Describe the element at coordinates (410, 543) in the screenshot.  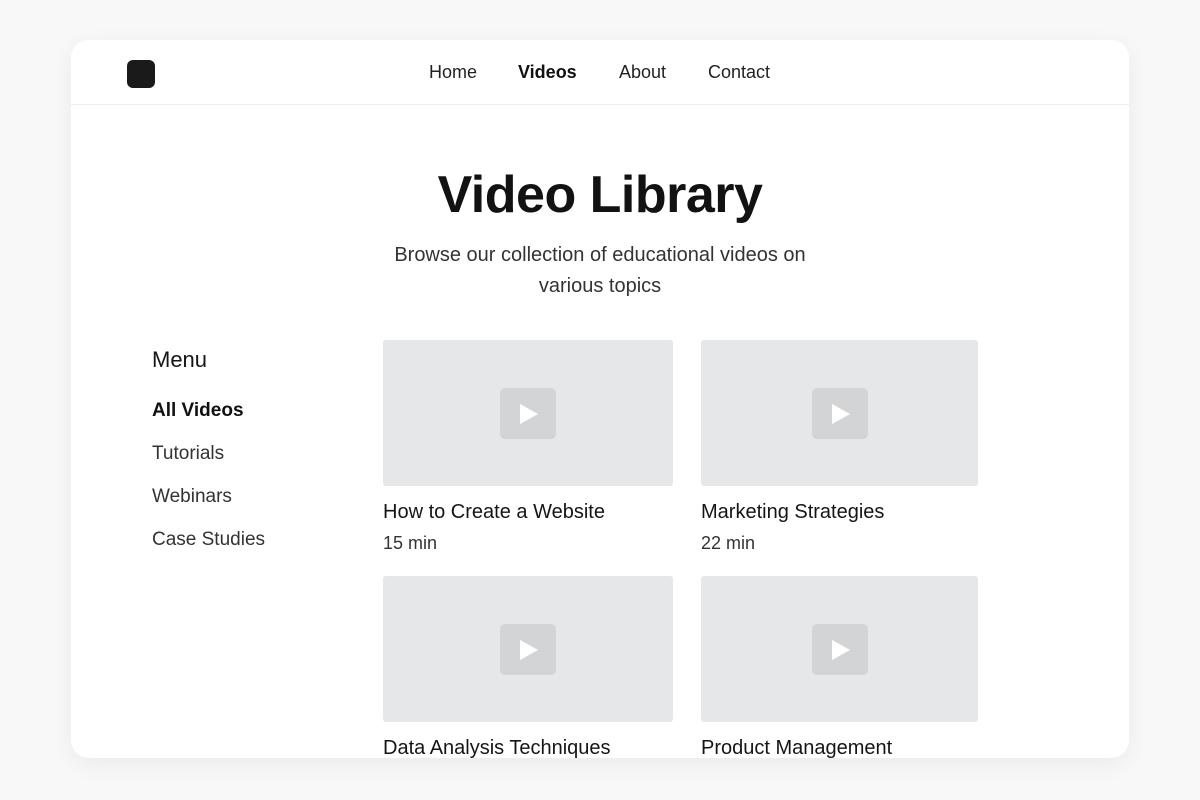
I see `video-duration: 15 min` at that location.